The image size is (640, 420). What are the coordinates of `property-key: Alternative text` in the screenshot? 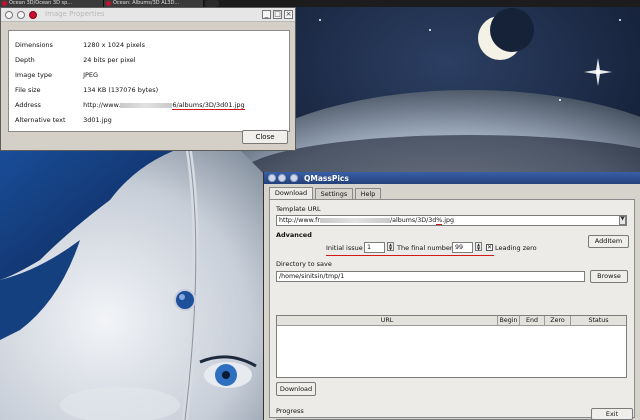 It's located at (40, 120).